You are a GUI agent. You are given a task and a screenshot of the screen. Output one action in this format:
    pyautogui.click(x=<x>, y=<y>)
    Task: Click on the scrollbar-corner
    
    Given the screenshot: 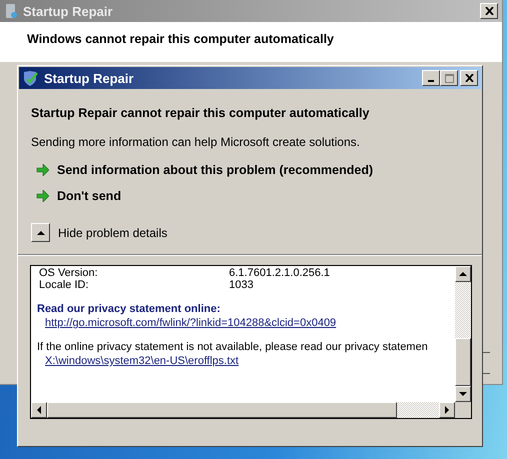 What is the action you would take?
    pyautogui.click(x=463, y=410)
    